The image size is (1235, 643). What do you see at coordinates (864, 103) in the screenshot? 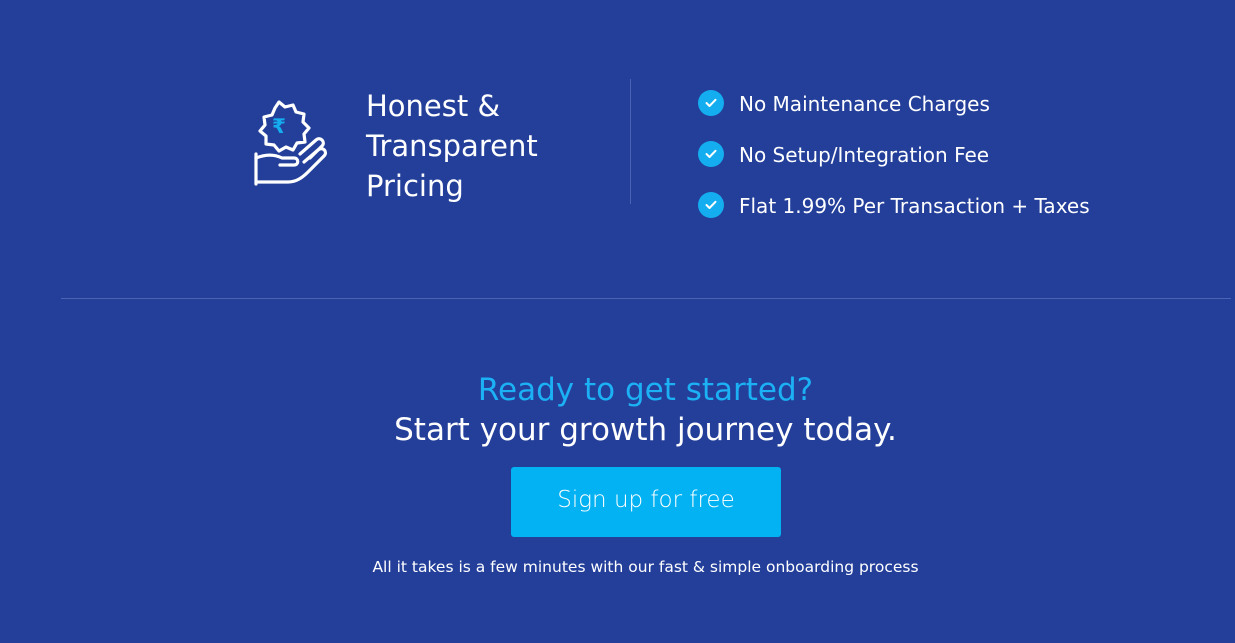
I see `feature-label: No Maintenance Charges` at bounding box center [864, 103].